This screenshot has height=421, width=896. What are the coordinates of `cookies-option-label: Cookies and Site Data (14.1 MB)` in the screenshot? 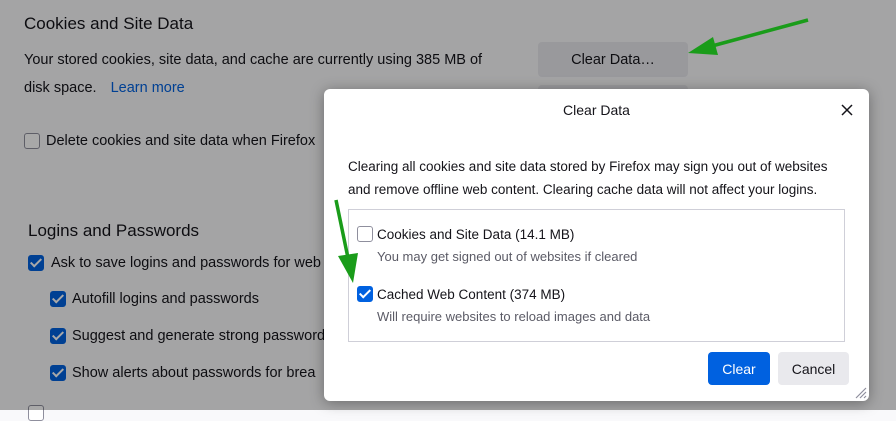 It's located at (475, 234).